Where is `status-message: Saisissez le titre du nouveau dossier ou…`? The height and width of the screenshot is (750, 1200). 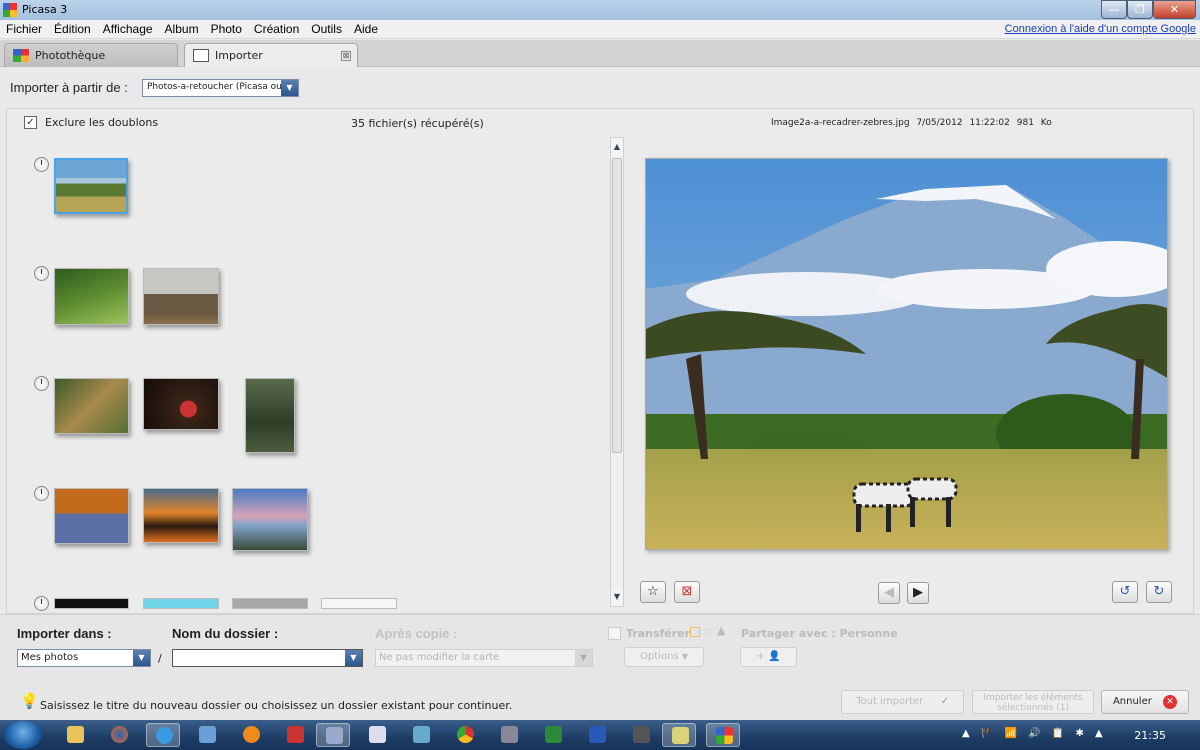
status-message: Saisissez le titre du nouveau dossier ou… is located at coordinates (276, 705).